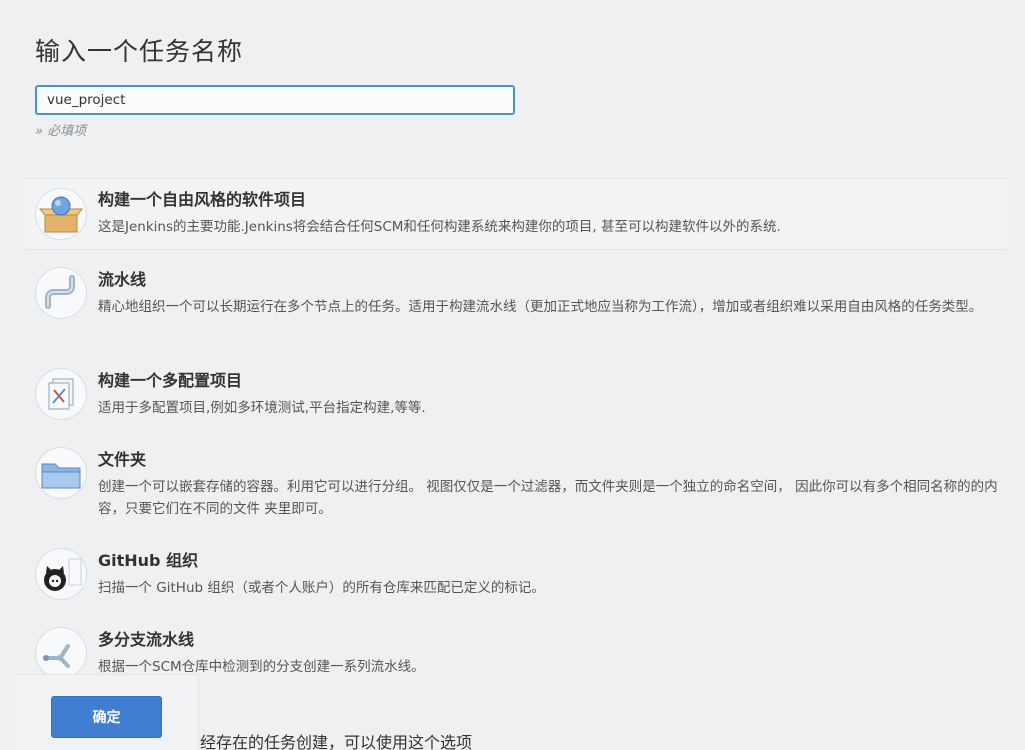  What do you see at coordinates (148, 560) in the screenshot?
I see `job-type-name: GitHub 组织` at bounding box center [148, 560].